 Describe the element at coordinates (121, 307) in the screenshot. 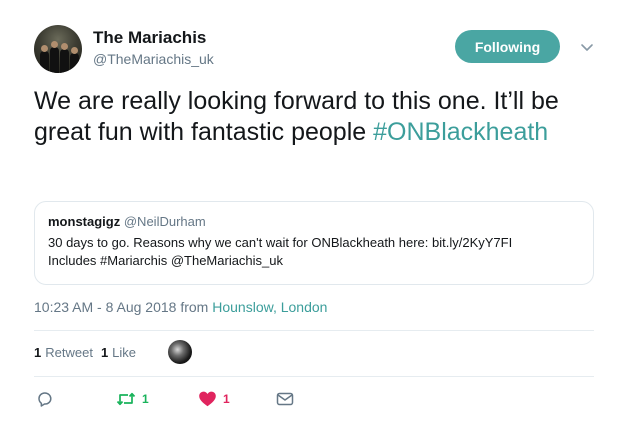

I see `tweet-timestamp: 10:23 AM - 8 Aug 2018 from` at that location.